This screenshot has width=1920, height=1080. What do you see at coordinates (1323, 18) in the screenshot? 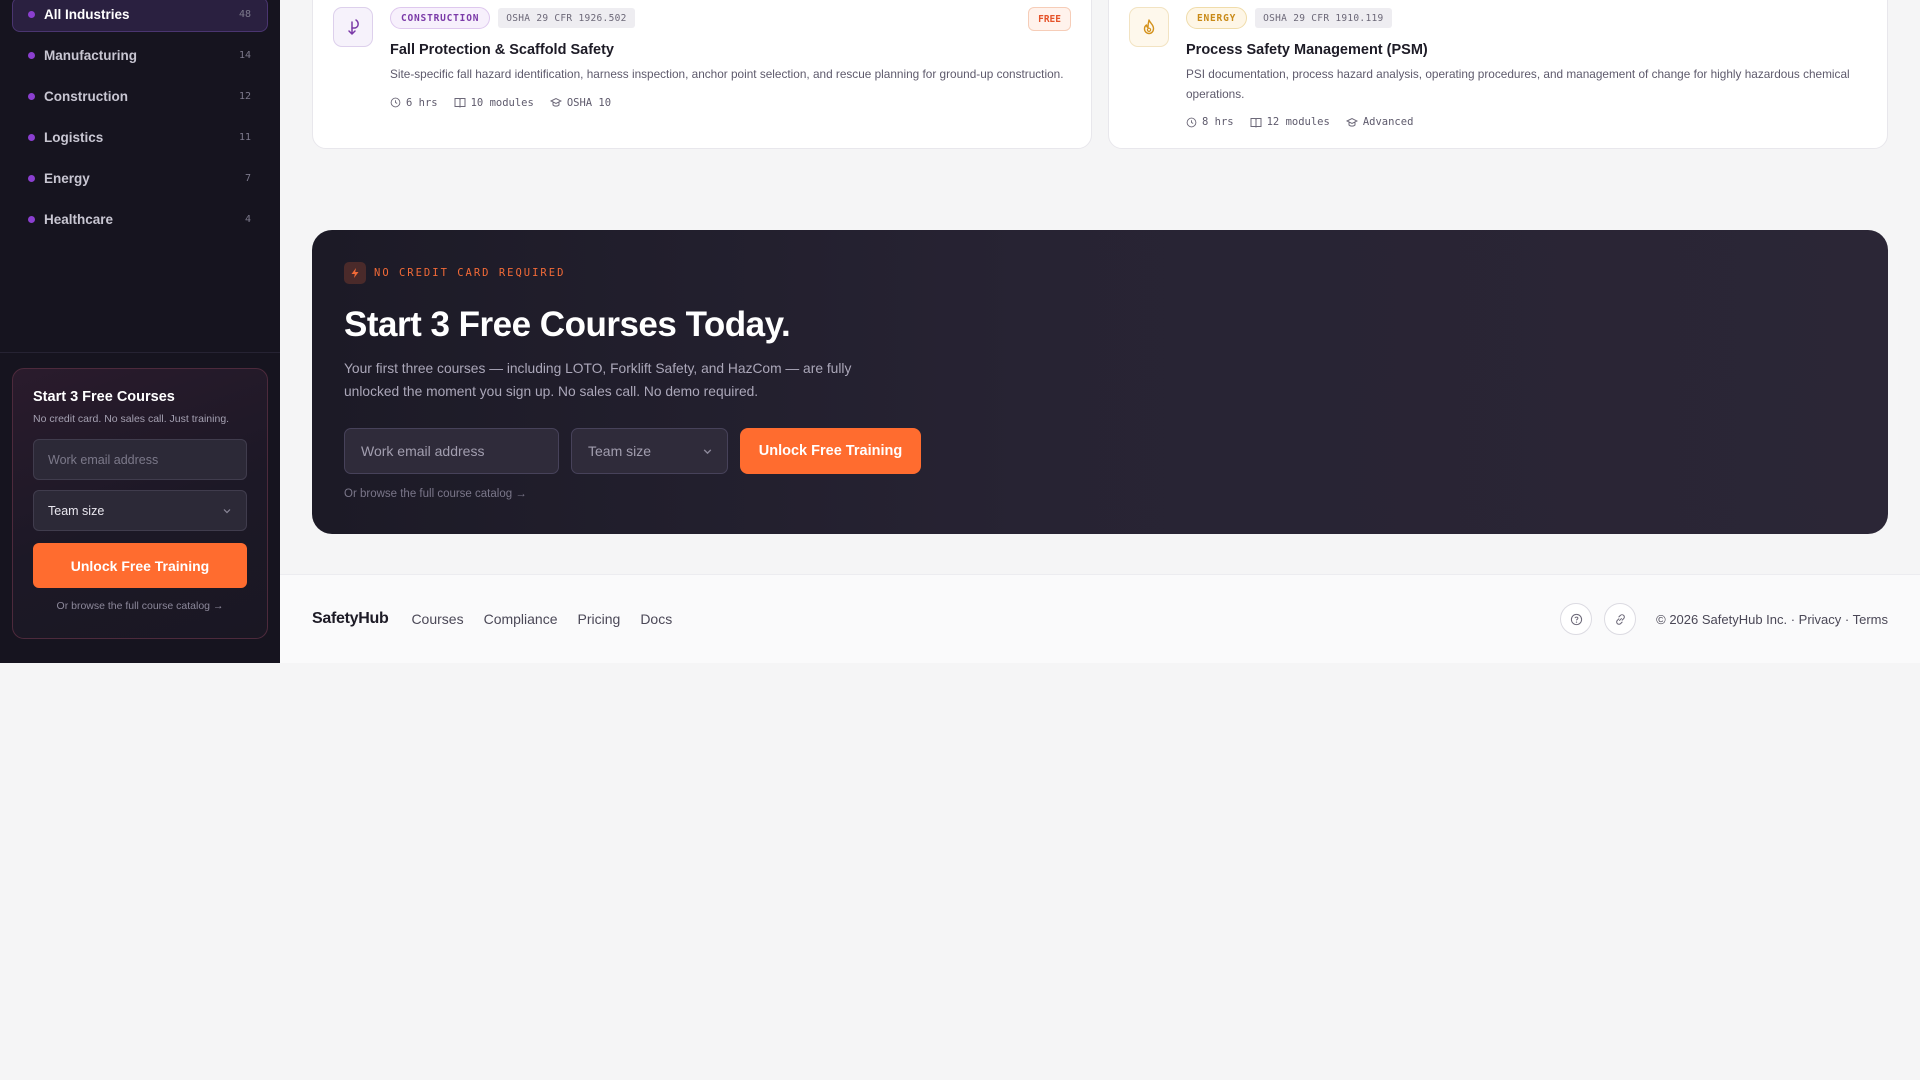
I see `regulation-tag: OSHA 29 CFR 1910.119` at bounding box center [1323, 18].